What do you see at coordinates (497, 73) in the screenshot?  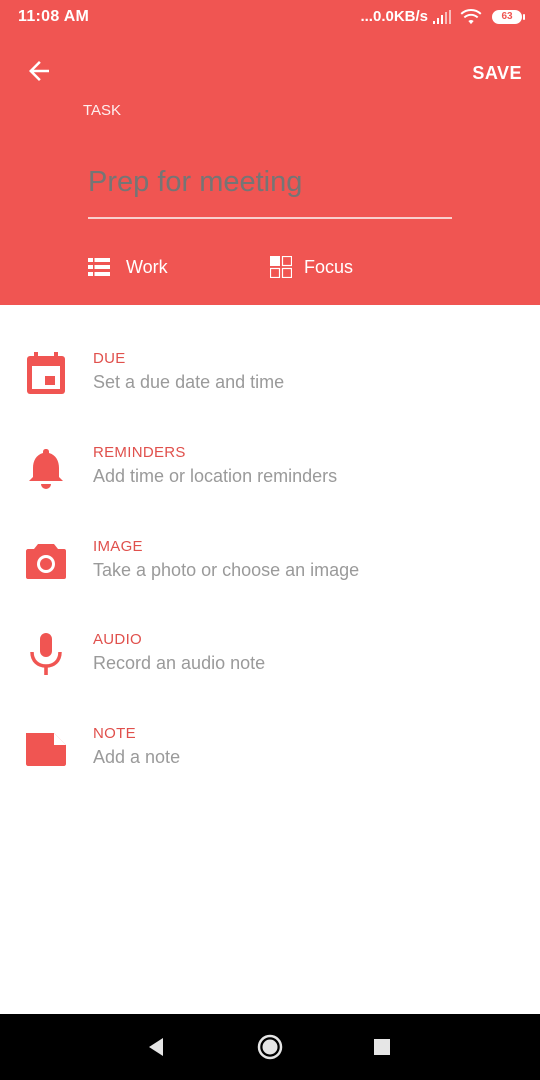 I see `save-button: SAVE` at bounding box center [497, 73].